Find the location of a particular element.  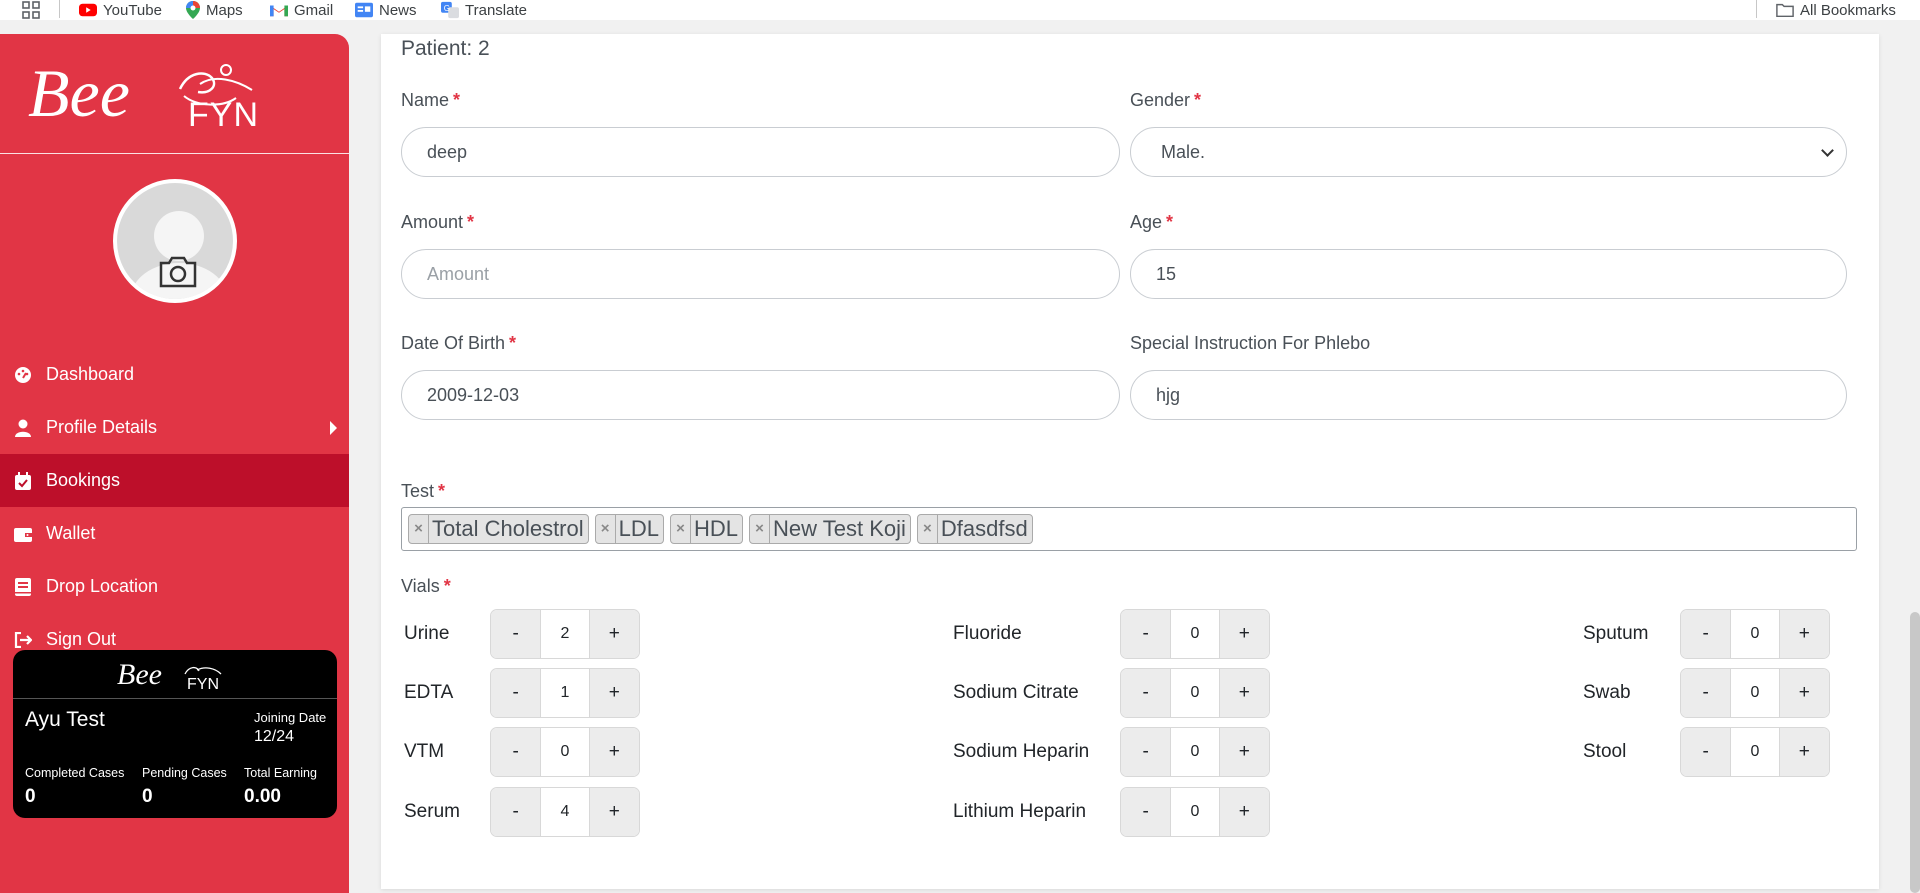

vial-count-input: 2 is located at coordinates (565, 634).